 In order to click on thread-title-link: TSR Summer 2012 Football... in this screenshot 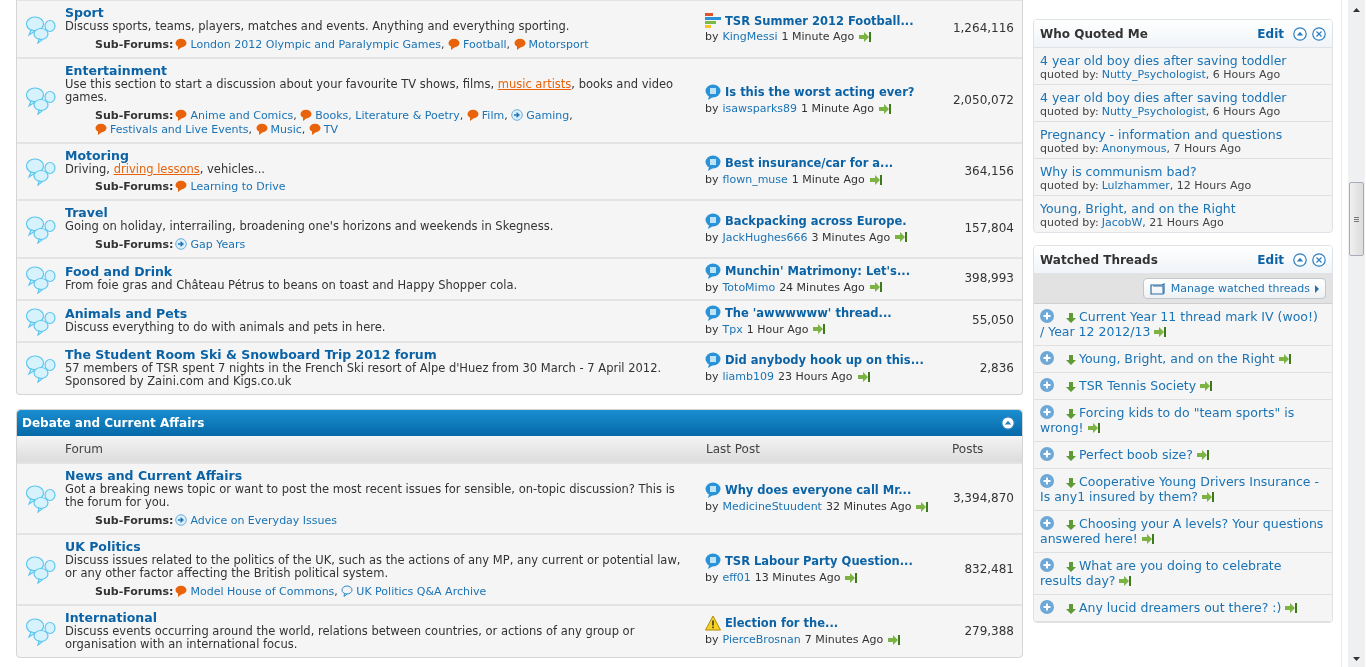, I will do `click(819, 20)`.